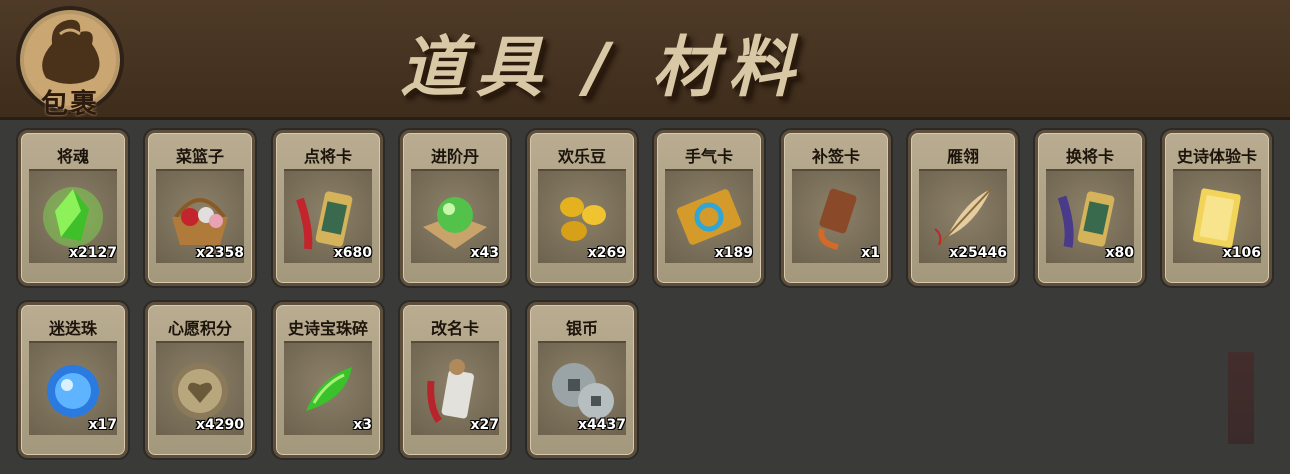 The image size is (1290, 474). Describe the element at coordinates (200, 389) in the screenshot. I see `heart-coin-icon` at that location.